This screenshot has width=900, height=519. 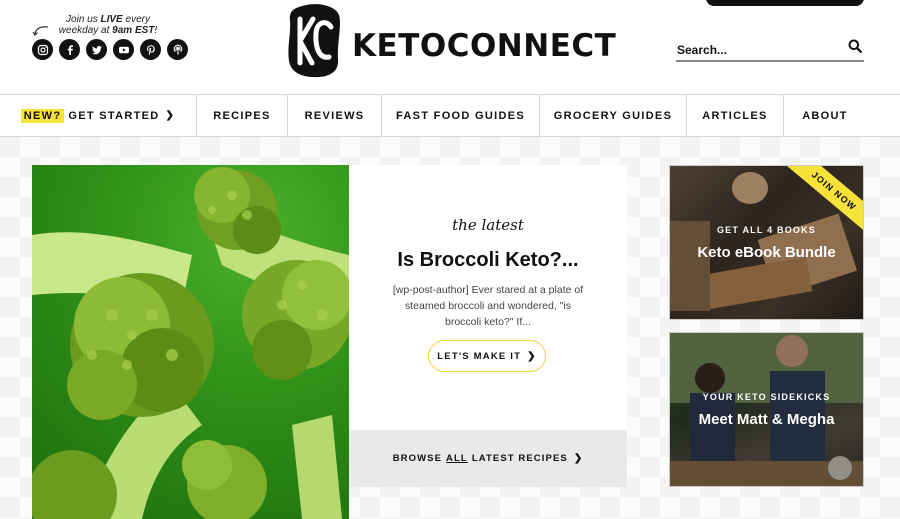 I want to click on social-links, so click(x=110, y=49).